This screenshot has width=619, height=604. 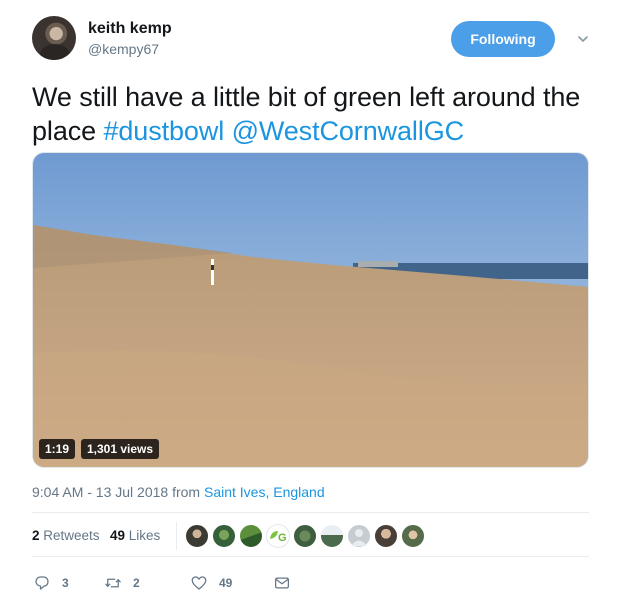 I want to click on likes-stat: 49 Likes, so click(x=135, y=535).